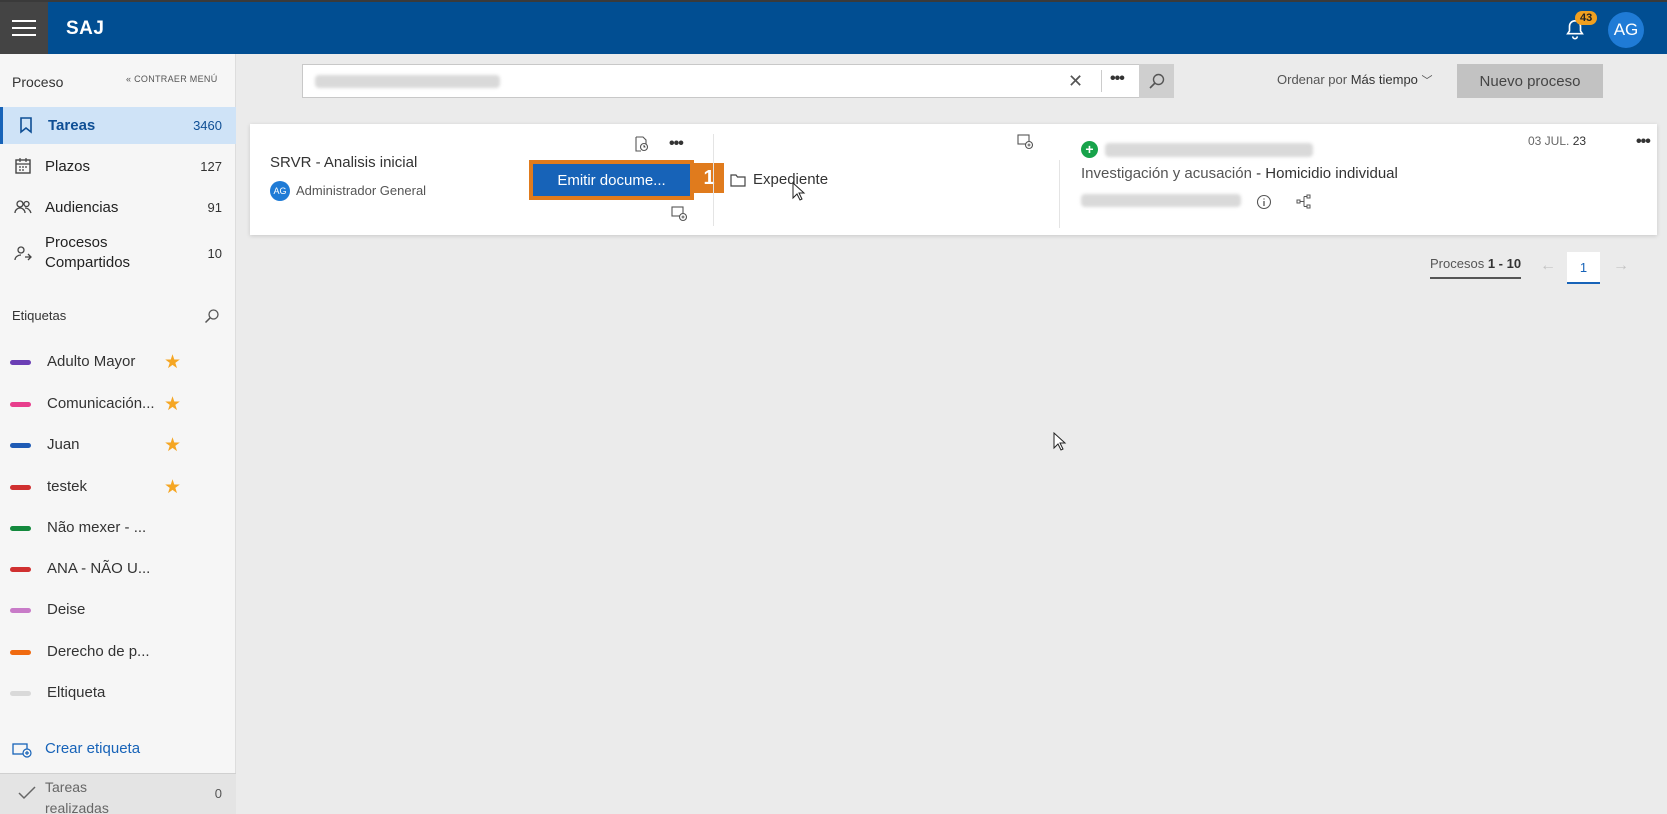 The image size is (1667, 814). I want to click on app-name: SAJ, so click(85, 28).